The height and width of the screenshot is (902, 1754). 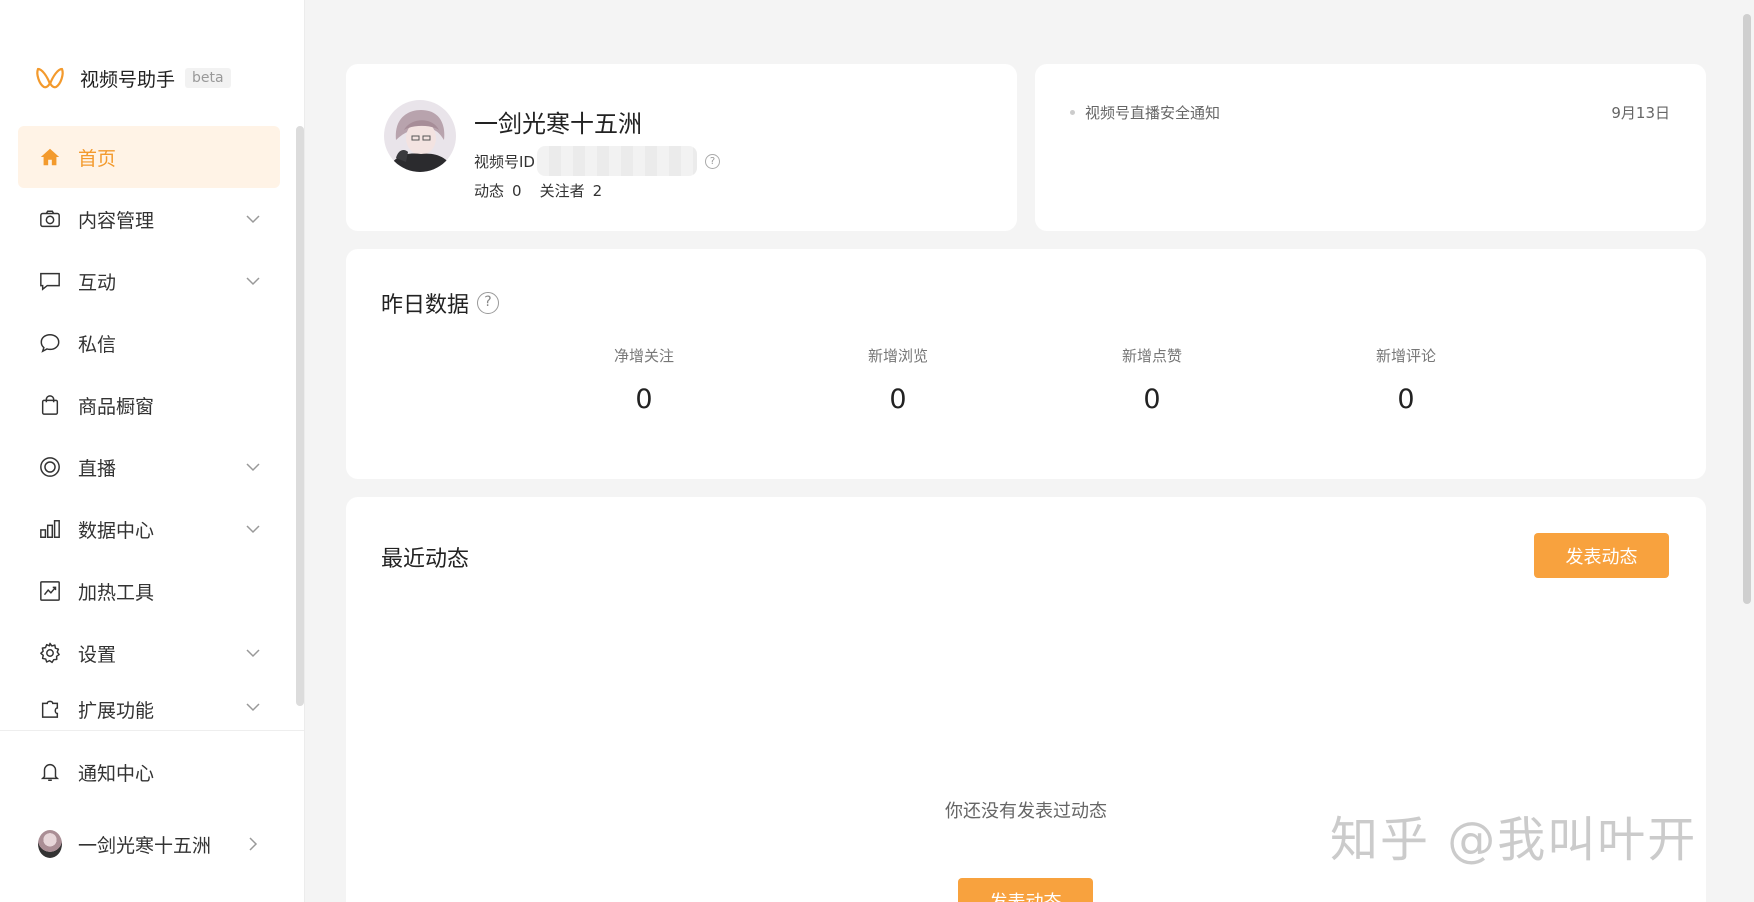 I want to click on main-scrollbar, so click(x=1747, y=309).